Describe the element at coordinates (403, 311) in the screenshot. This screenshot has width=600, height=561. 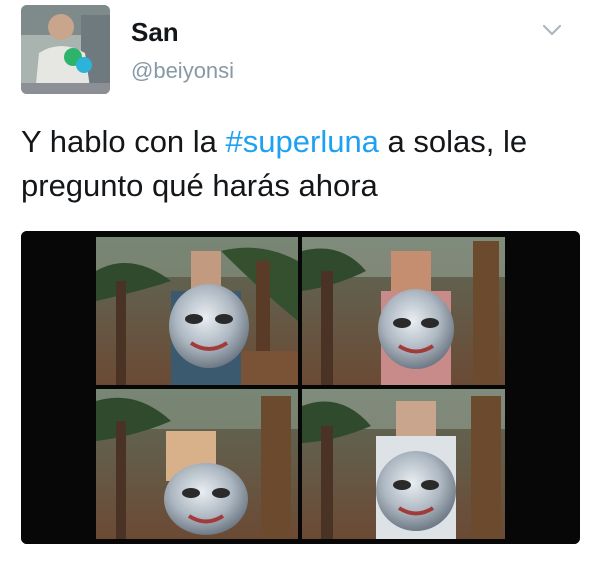
I see `panel-top-right` at that location.